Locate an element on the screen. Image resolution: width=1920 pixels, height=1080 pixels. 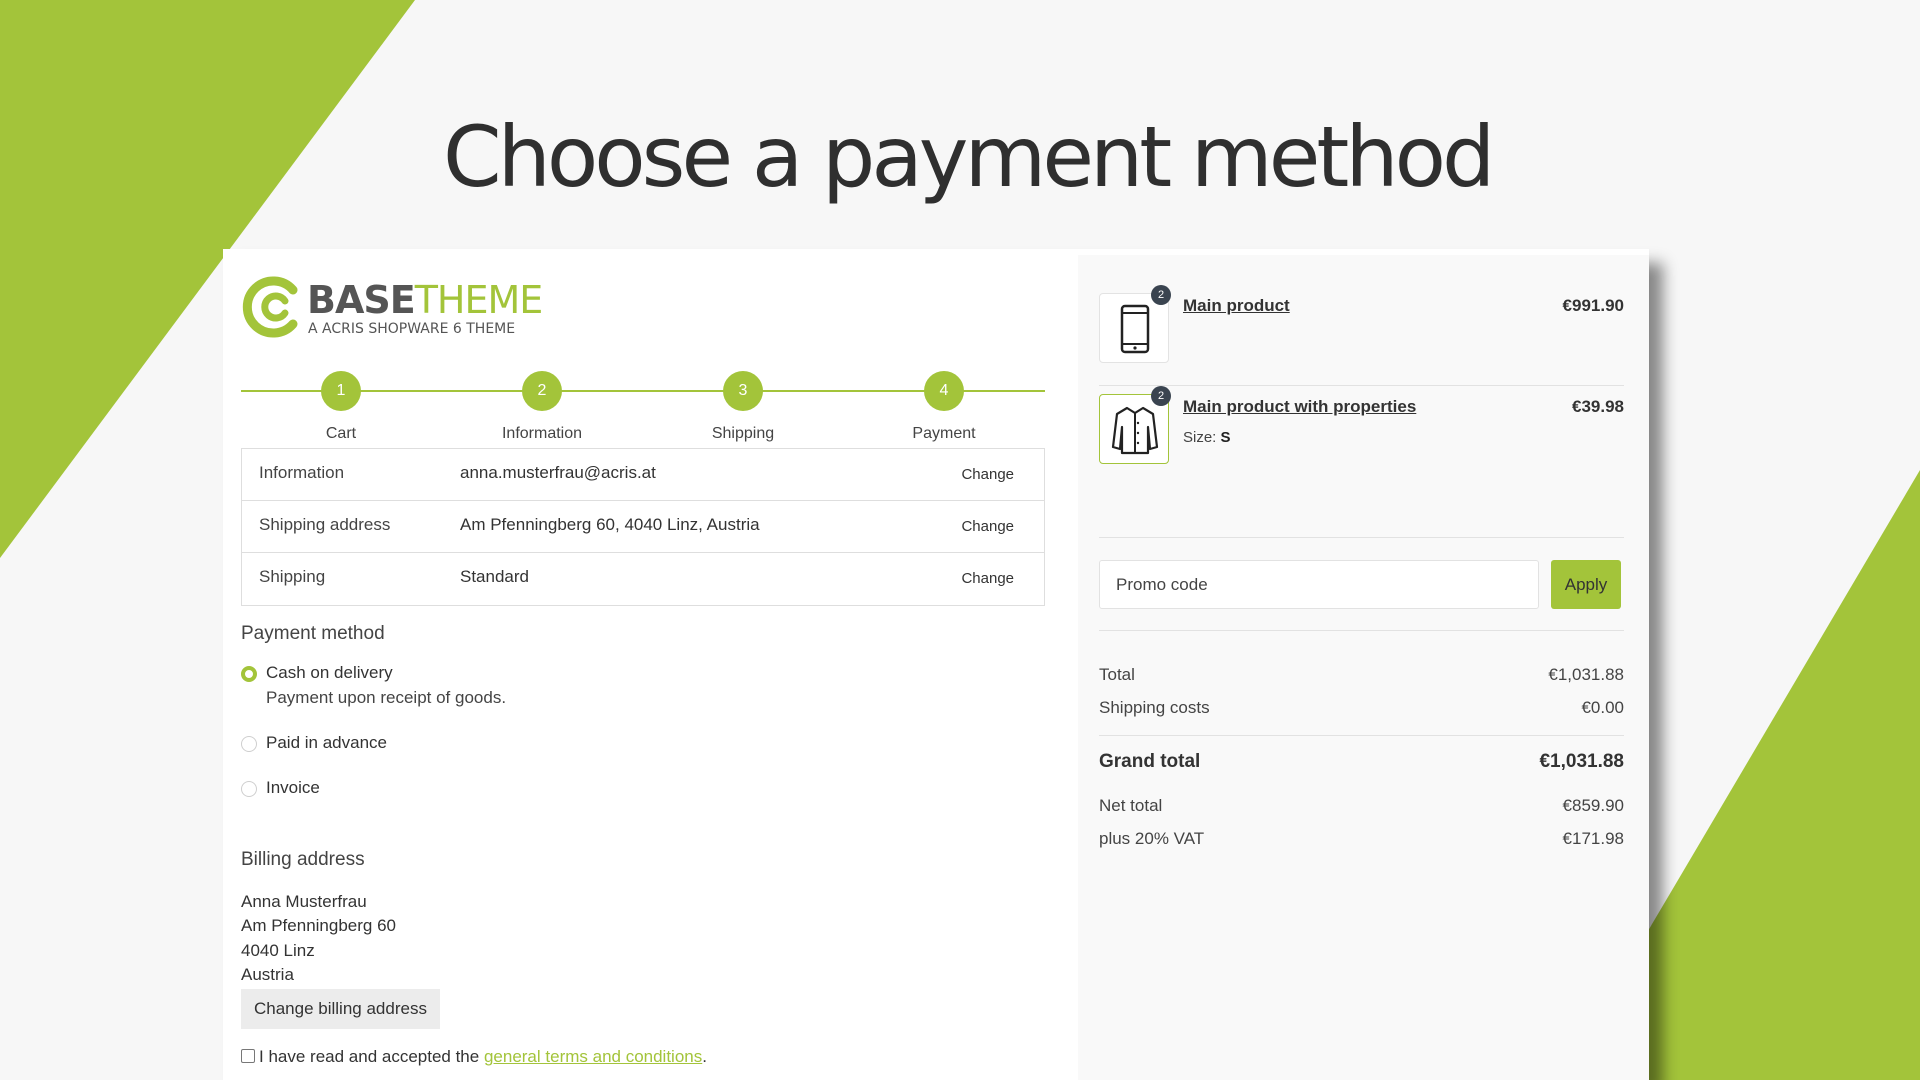
summary-value: anna.musterfrau@acris.at is located at coordinates (558, 472).